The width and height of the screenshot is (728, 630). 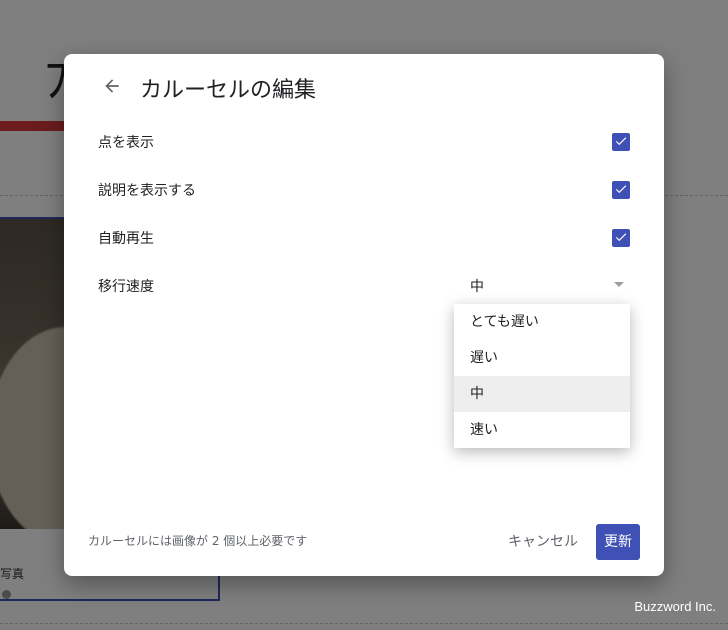 I want to click on autoplay-checkbox, so click(x=621, y=238).